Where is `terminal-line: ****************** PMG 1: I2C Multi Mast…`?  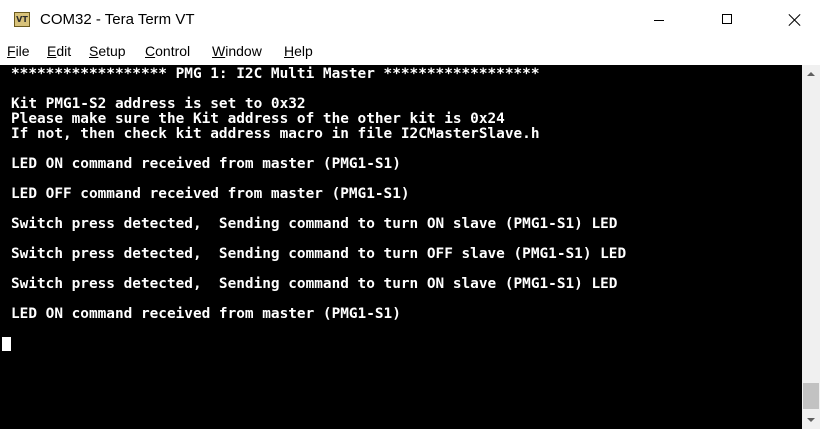
terminal-line: ****************** PMG 1: I2C Multi Mast… is located at coordinates (275, 74).